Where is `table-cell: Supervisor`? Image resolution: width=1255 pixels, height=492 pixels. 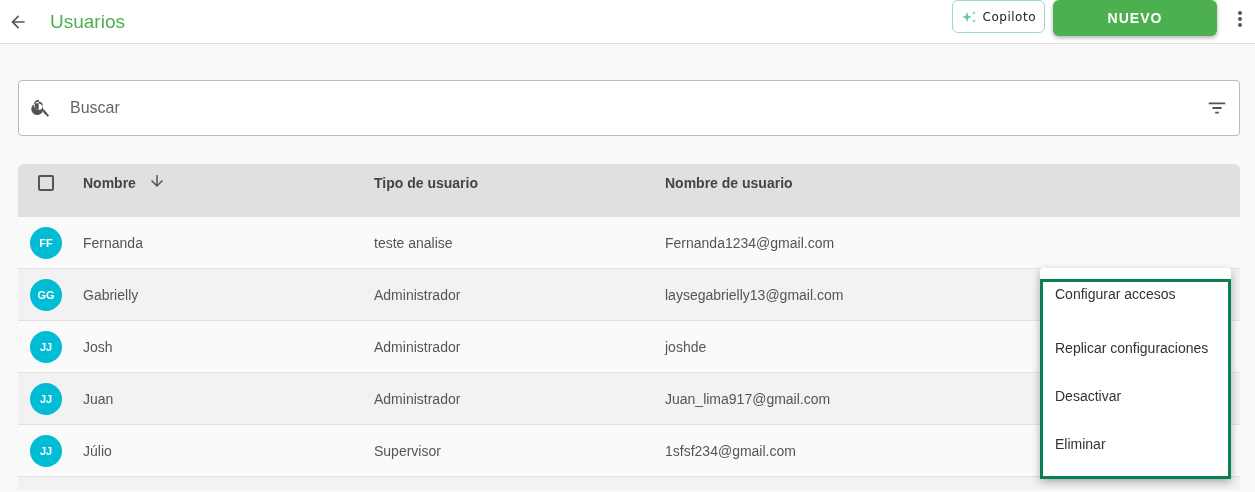 table-cell: Supervisor is located at coordinates (407, 450).